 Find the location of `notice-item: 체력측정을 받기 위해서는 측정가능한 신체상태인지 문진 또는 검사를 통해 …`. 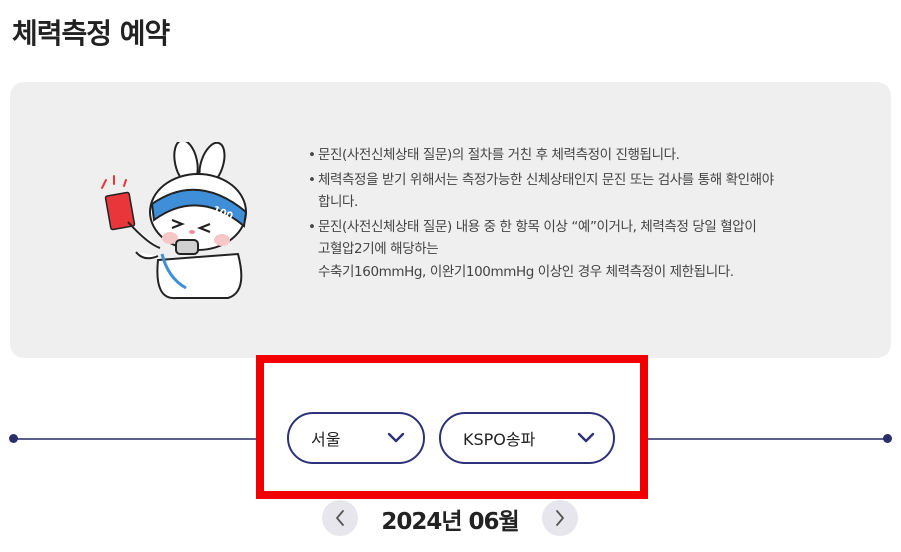

notice-item: 체력측정을 받기 위해서는 측정가능한 신체상태인지 문진 또는 검사를 통해 … is located at coordinates (583, 191).